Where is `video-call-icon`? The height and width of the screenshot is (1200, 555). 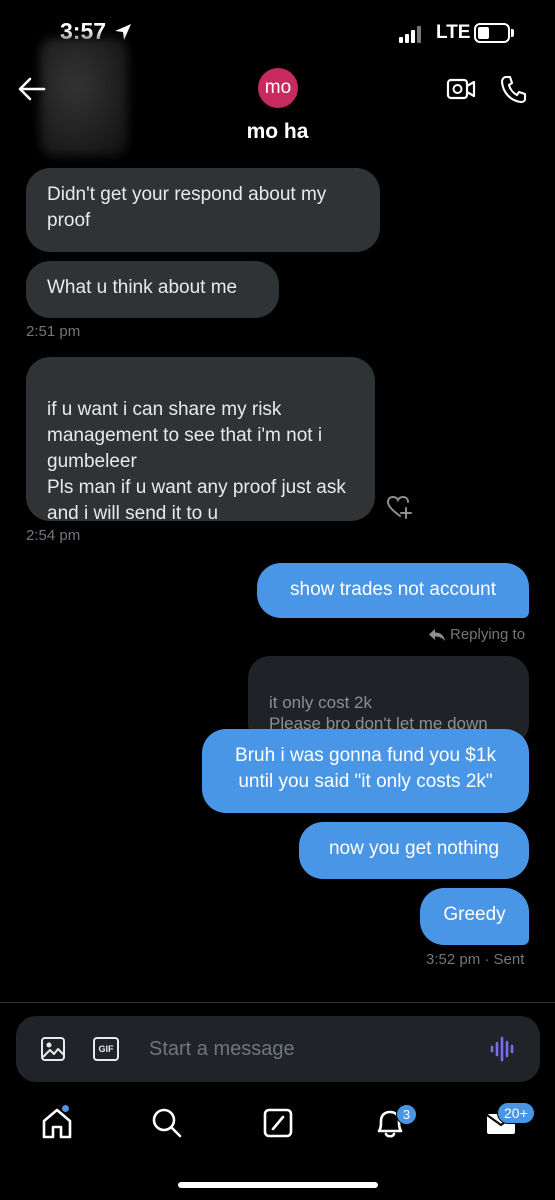 video-call-icon is located at coordinates (461, 89).